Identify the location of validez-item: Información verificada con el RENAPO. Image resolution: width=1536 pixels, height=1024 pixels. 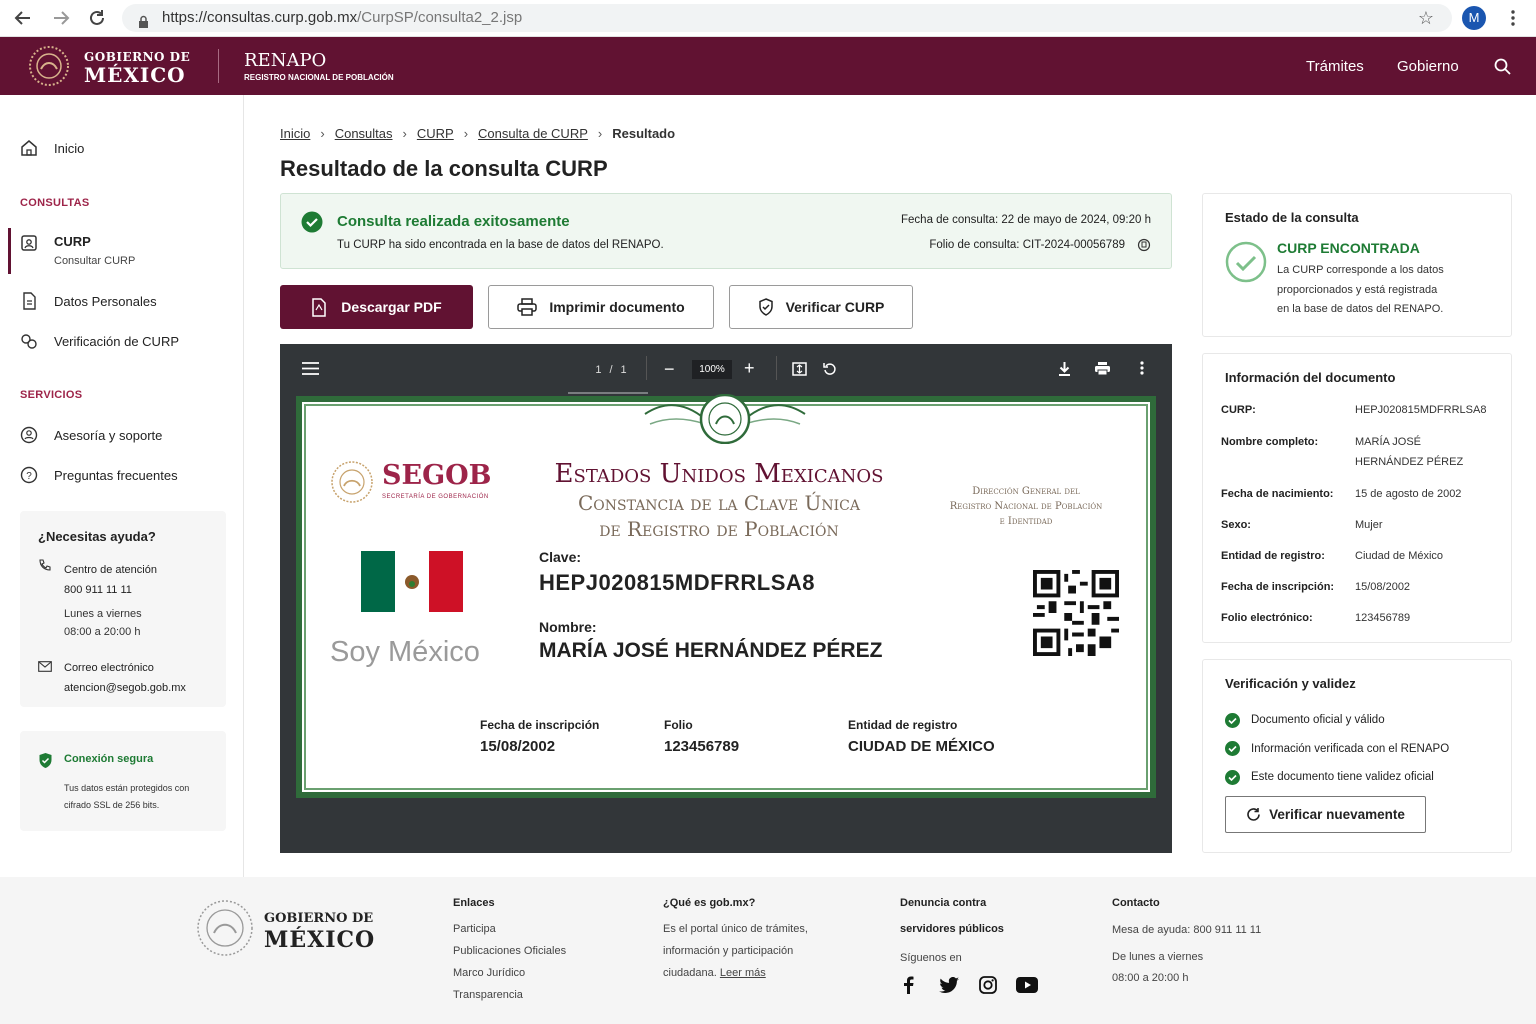
(1337, 749).